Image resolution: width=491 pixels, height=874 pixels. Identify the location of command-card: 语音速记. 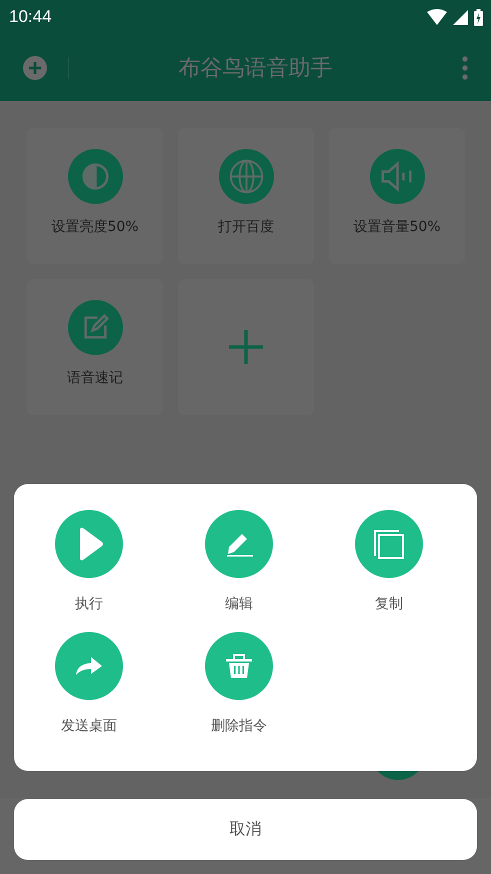
(95, 347).